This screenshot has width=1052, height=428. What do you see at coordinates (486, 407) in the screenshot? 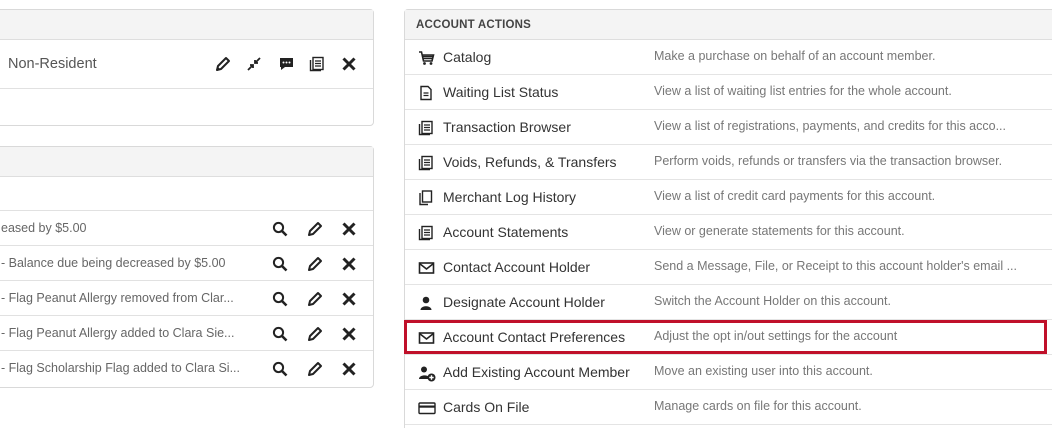
I see `action-label: Cards On File` at bounding box center [486, 407].